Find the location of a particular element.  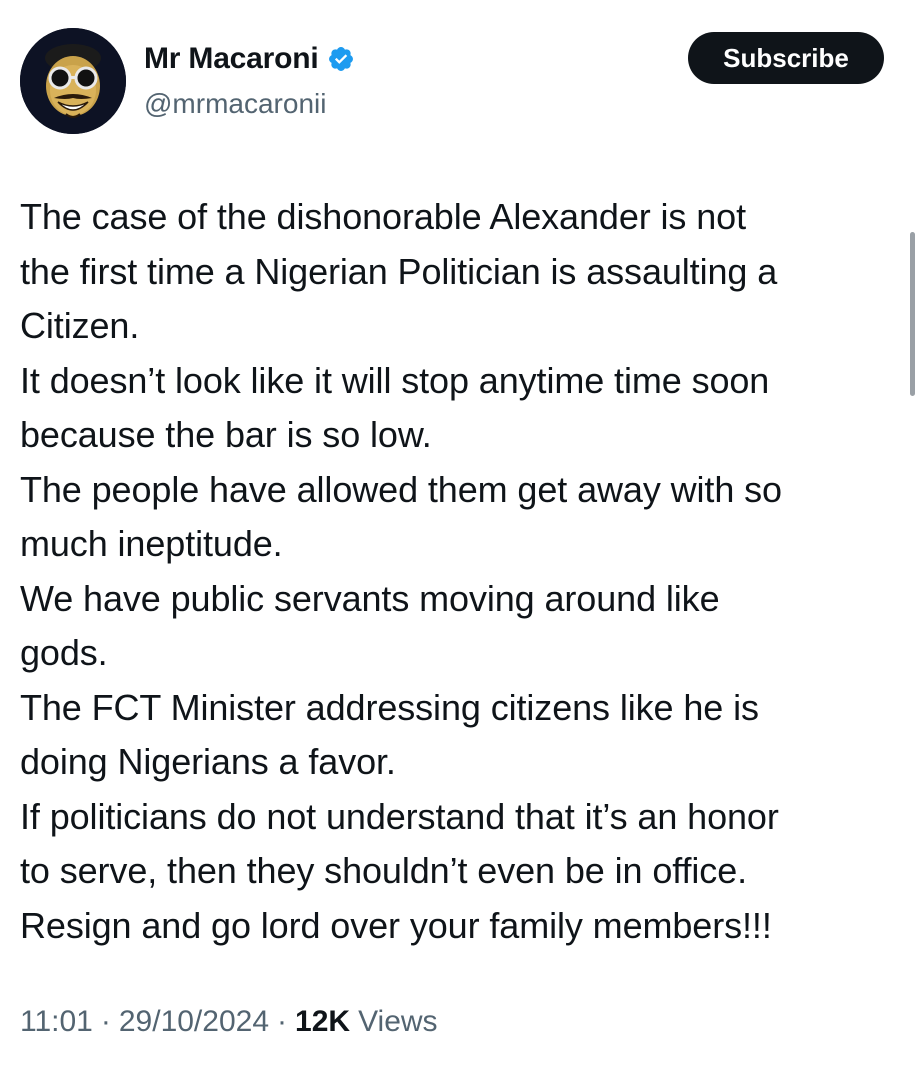

subscribe-button: Subscribe is located at coordinates (786, 58).